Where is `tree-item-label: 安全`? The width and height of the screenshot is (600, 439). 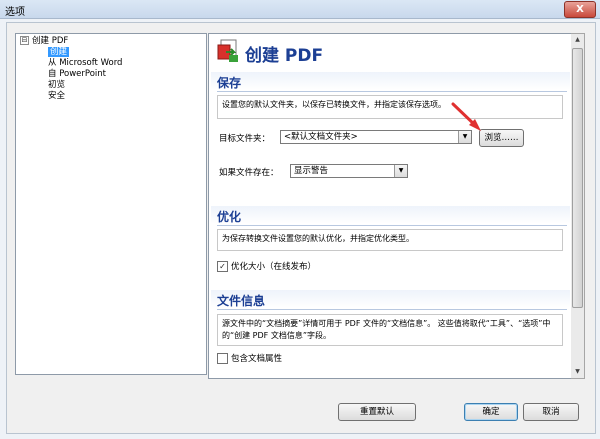
tree-item-label: 安全 is located at coordinates (57, 96).